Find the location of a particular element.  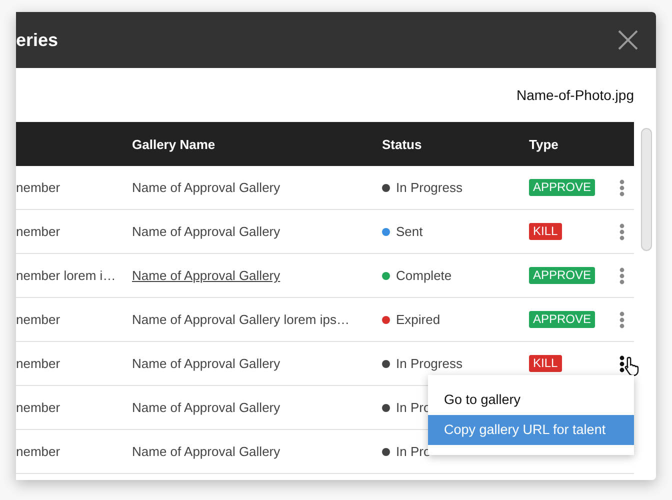

gallery-link: Name of Approval Gallery is located at coordinates (257, 275).